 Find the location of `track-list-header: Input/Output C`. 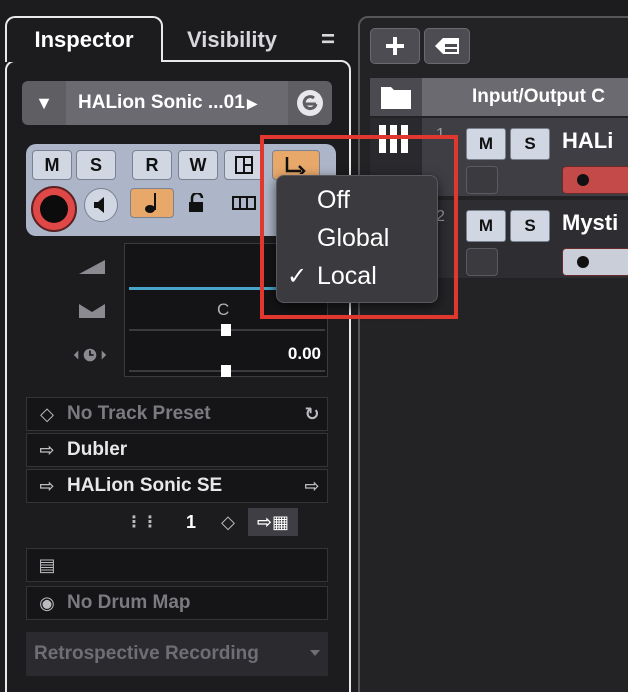

track-list-header: Input/Output C is located at coordinates (499, 97).